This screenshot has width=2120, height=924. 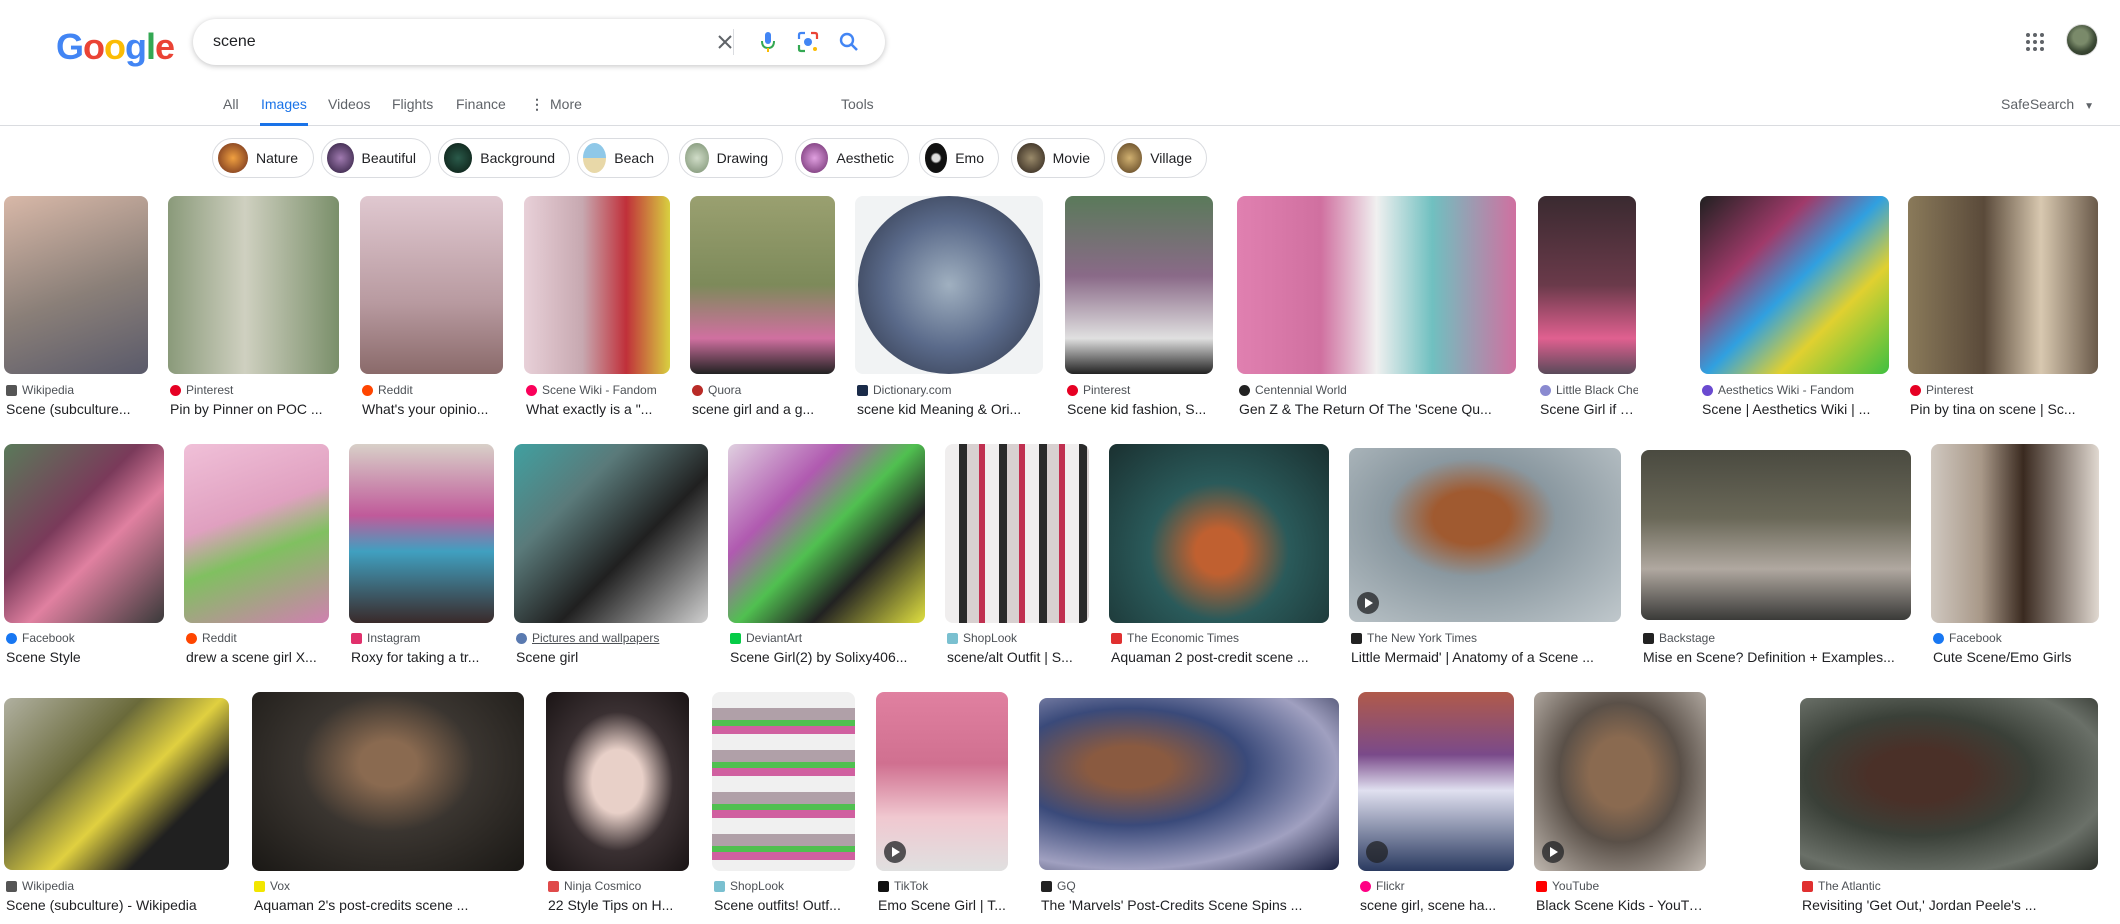 What do you see at coordinates (349, 111) in the screenshot?
I see `tab-videos: Videos` at bounding box center [349, 111].